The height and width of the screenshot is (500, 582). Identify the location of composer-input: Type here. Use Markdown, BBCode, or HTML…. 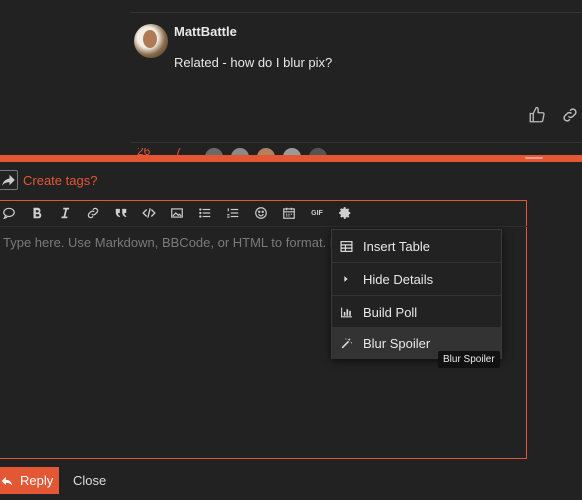
(167, 242).